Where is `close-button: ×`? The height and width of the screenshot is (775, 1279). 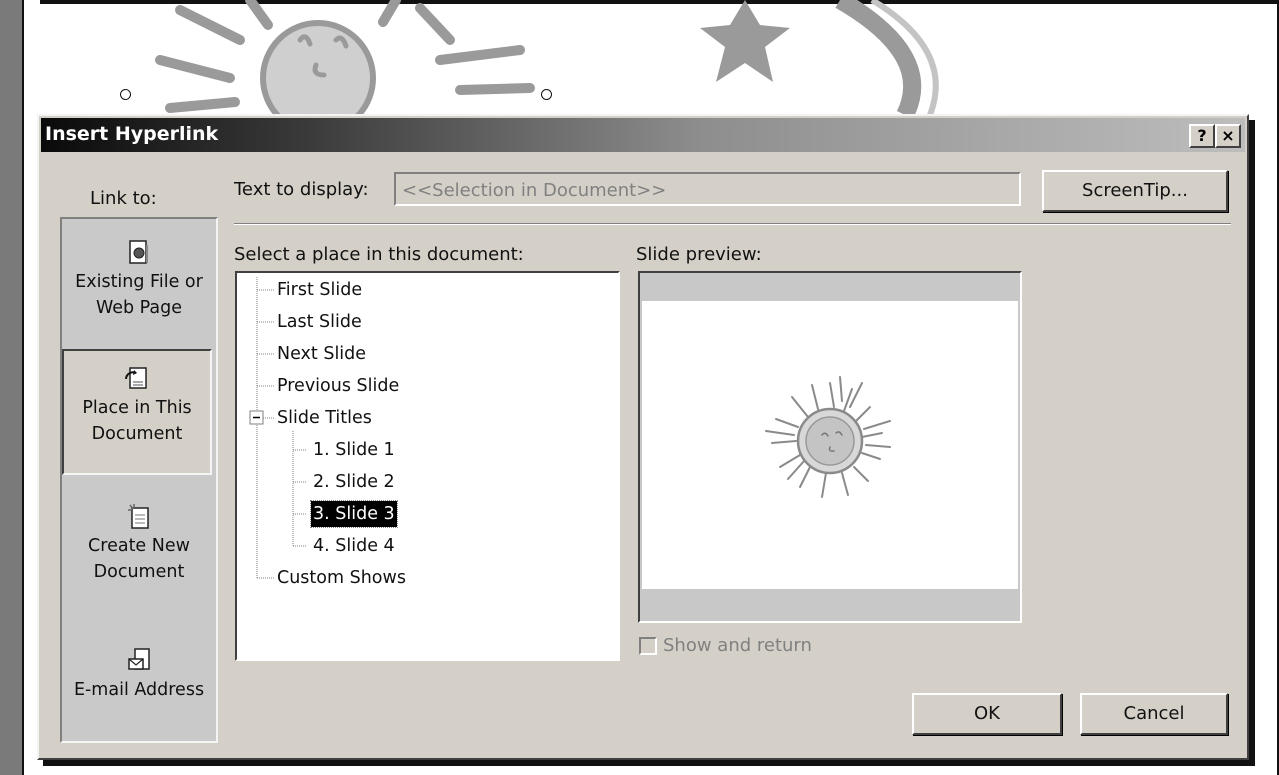 close-button: × is located at coordinates (1228, 136).